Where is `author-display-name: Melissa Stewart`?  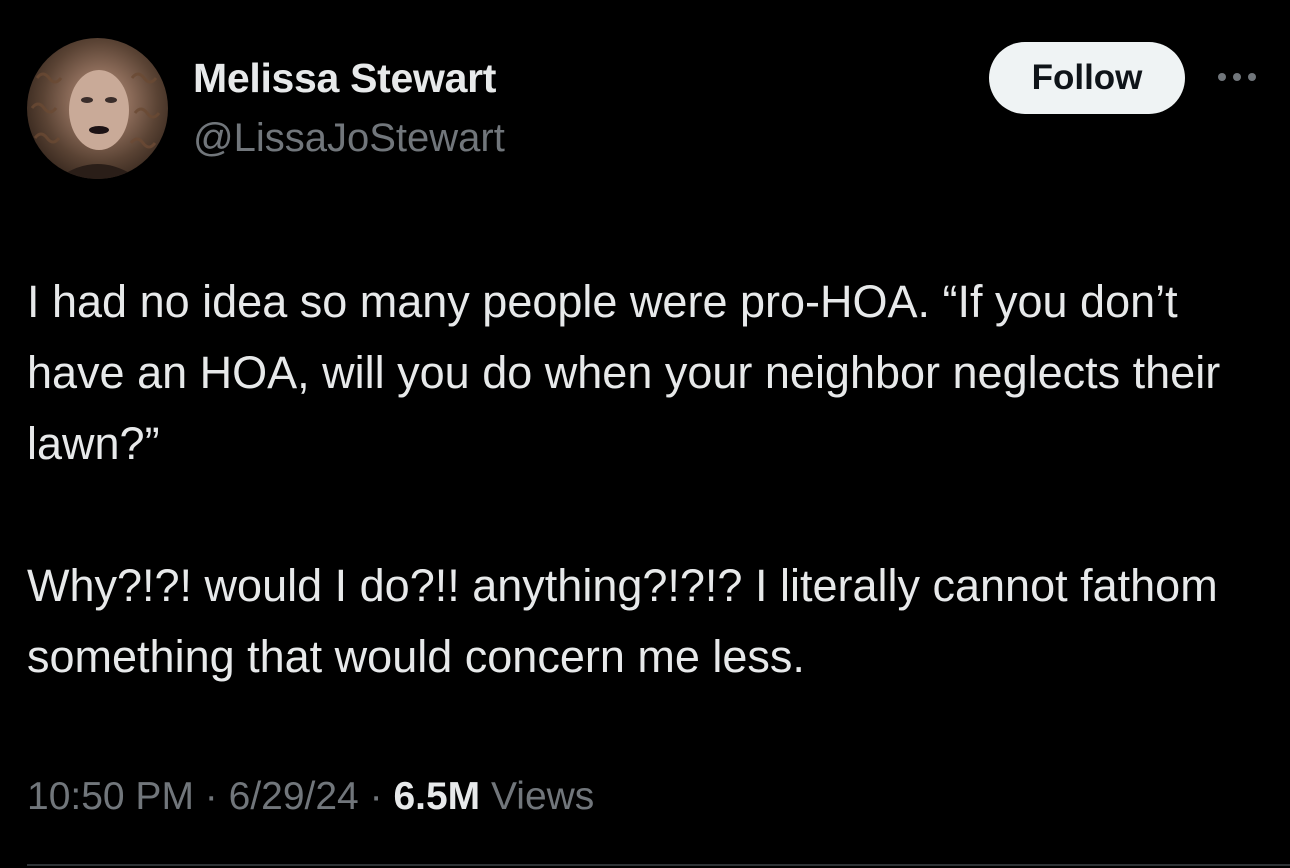 author-display-name: Melissa Stewart is located at coordinates (344, 78).